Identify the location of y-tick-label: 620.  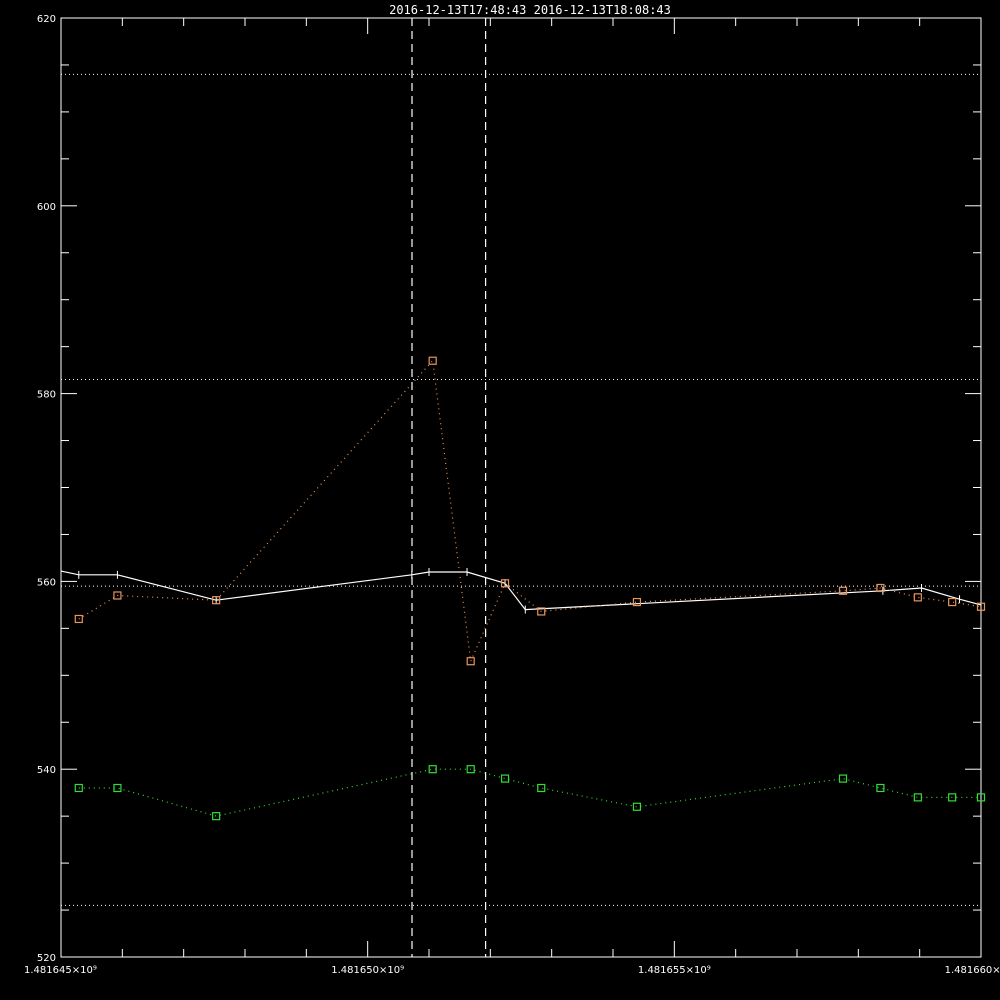
(46, 19).